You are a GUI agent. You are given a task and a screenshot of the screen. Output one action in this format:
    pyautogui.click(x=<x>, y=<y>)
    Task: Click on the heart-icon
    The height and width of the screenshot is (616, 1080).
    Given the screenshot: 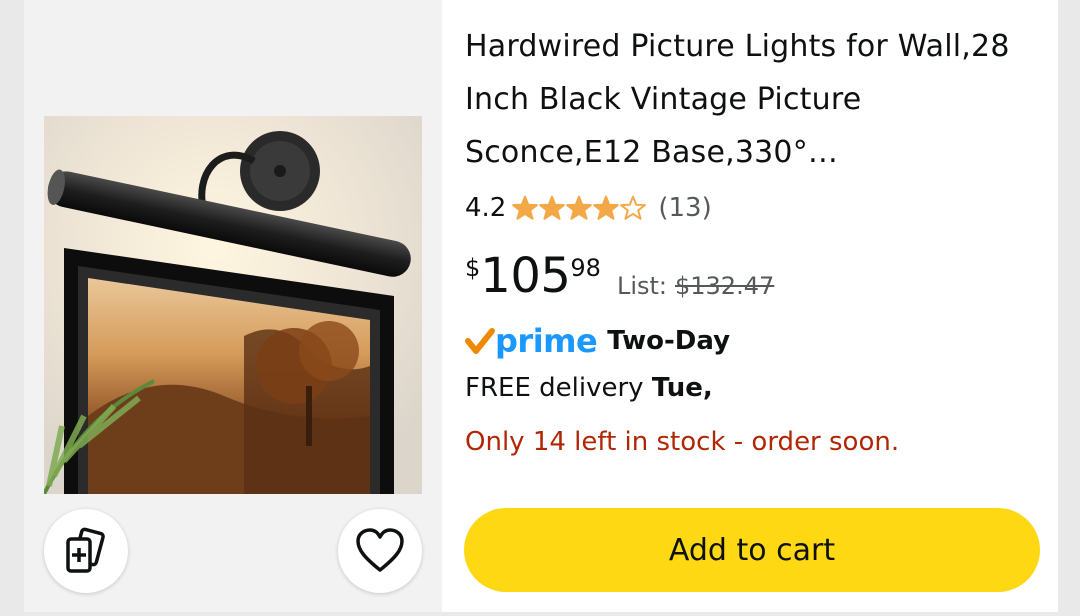 What is the action you would take?
    pyautogui.click(x=380, y=550)
    